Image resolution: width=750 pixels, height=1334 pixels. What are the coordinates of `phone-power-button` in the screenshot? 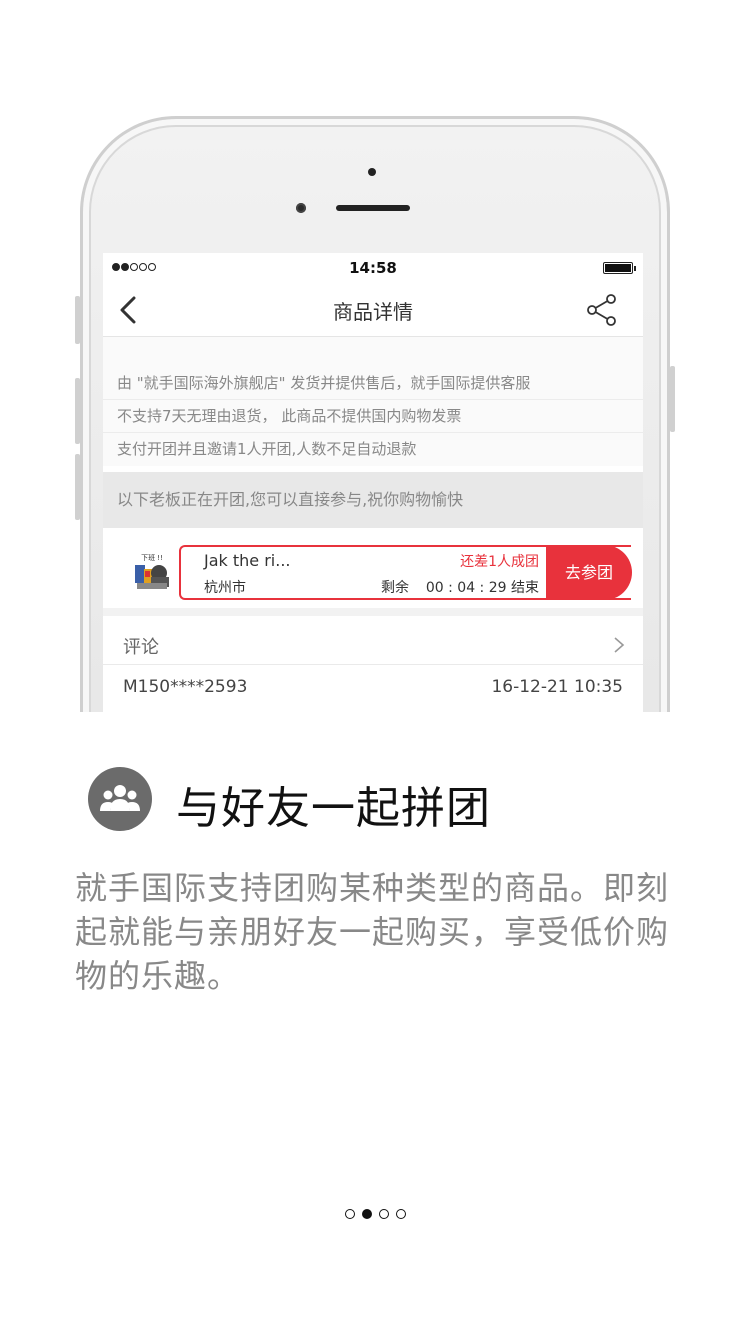 It's located at (672, 399).